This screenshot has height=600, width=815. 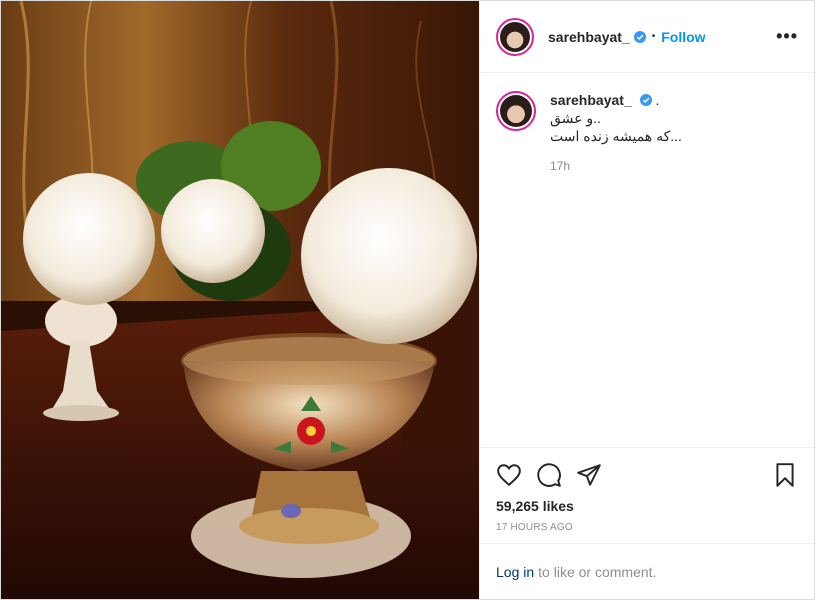 What do you see at coordinates (647, 37) in the screenshot?
I see `post-header: sarehbayat_ • Follow •••` at bounding box center [647, 37].